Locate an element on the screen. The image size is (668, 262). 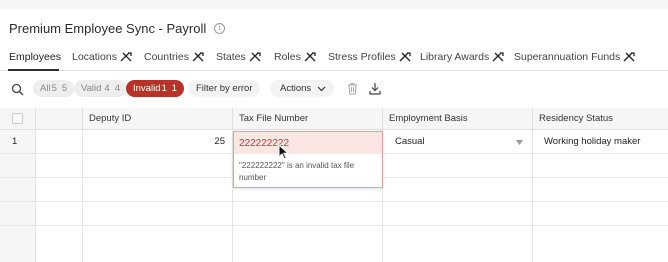
tab-roles: Roles is located at coordinates (295, 57).